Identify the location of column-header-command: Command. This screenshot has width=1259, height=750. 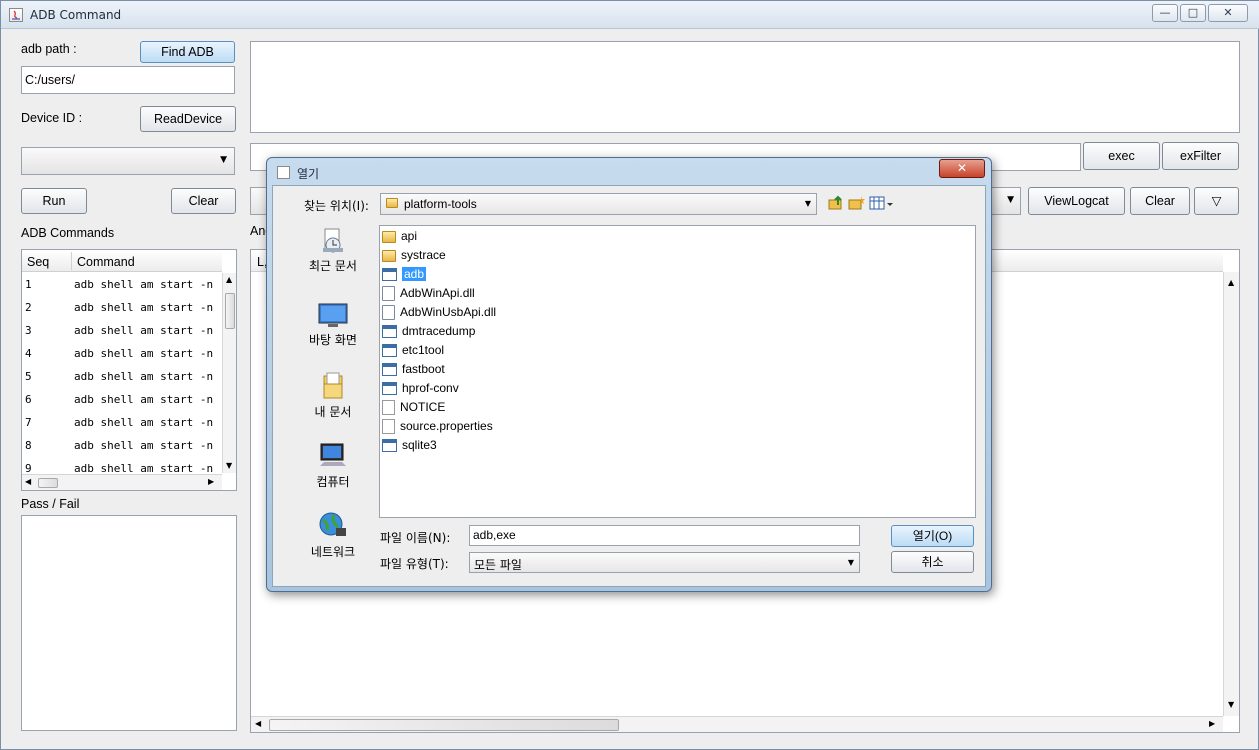
(106, 262).